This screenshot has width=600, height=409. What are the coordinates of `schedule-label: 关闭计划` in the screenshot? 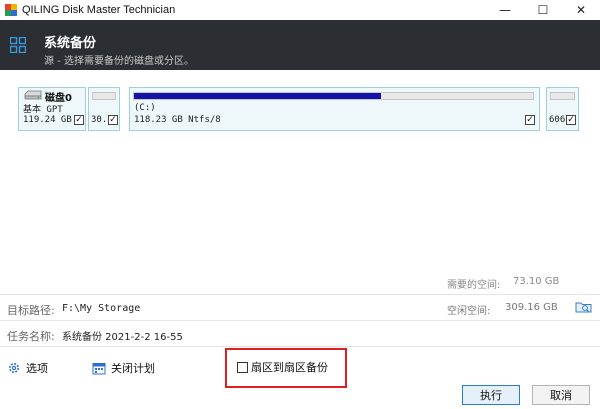 It's located at (133, 368).